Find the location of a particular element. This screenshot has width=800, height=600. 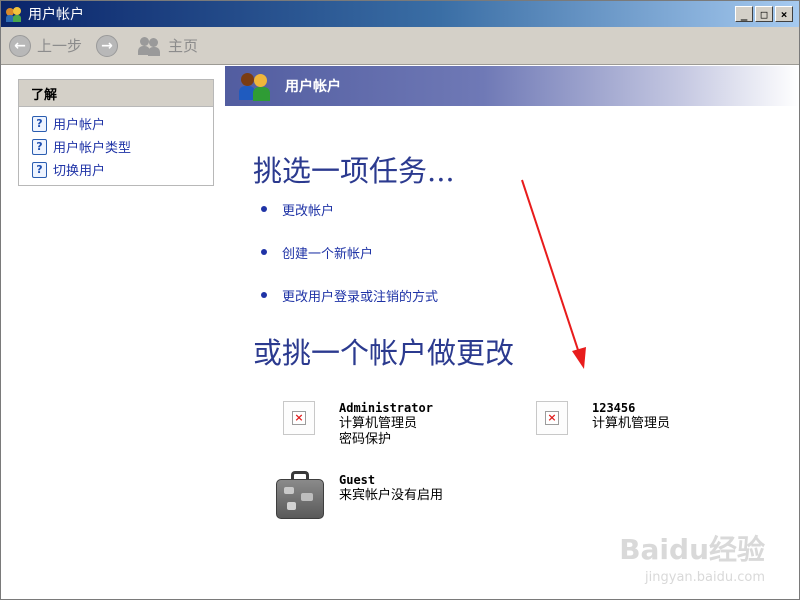

account-name: Administrator is located at coordinates (386, 408).